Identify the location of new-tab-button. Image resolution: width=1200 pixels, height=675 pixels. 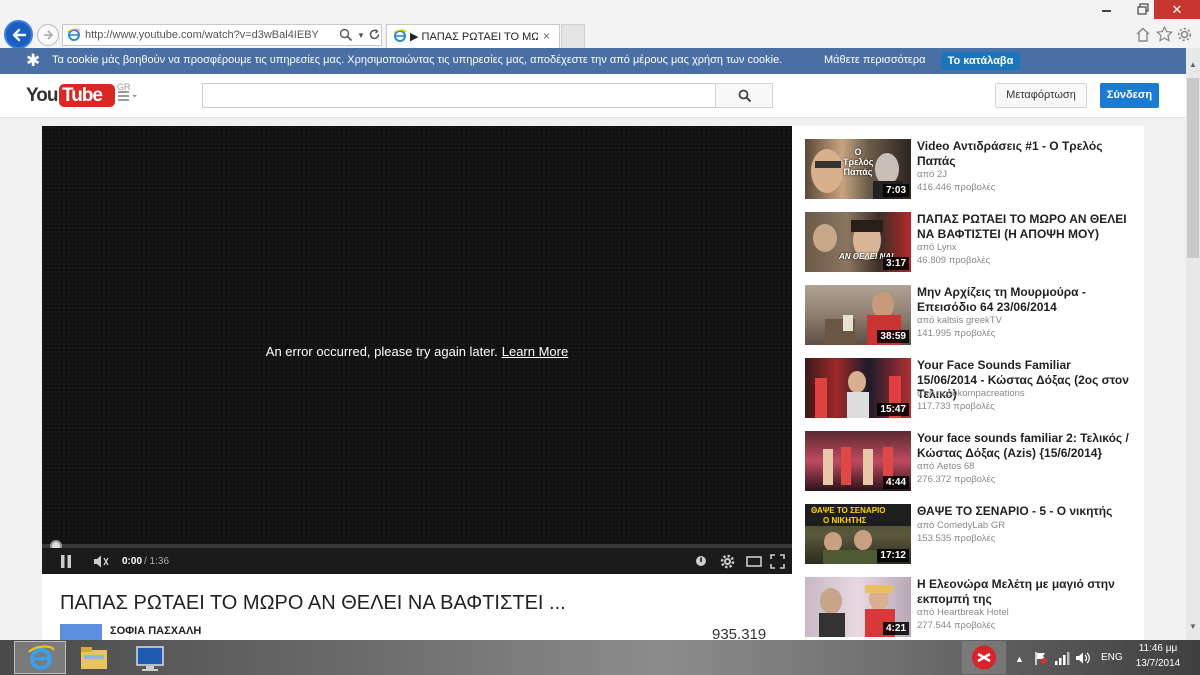
(573, 36).